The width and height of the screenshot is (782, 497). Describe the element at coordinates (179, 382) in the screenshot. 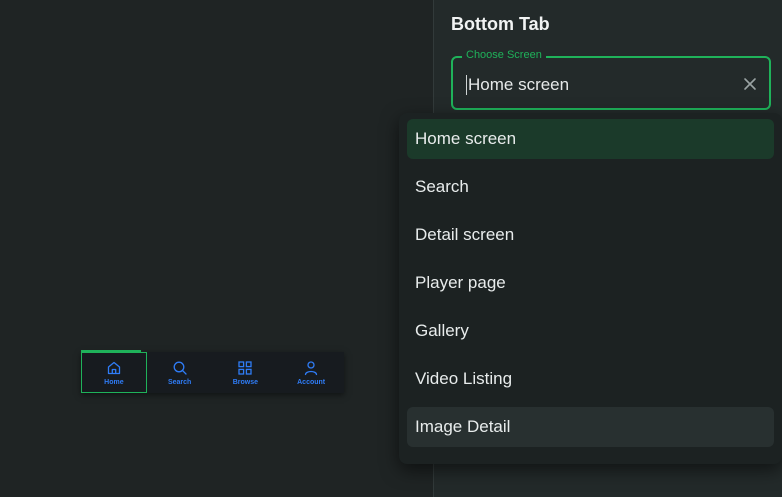

I see `tab-search-label: Search` at that location.